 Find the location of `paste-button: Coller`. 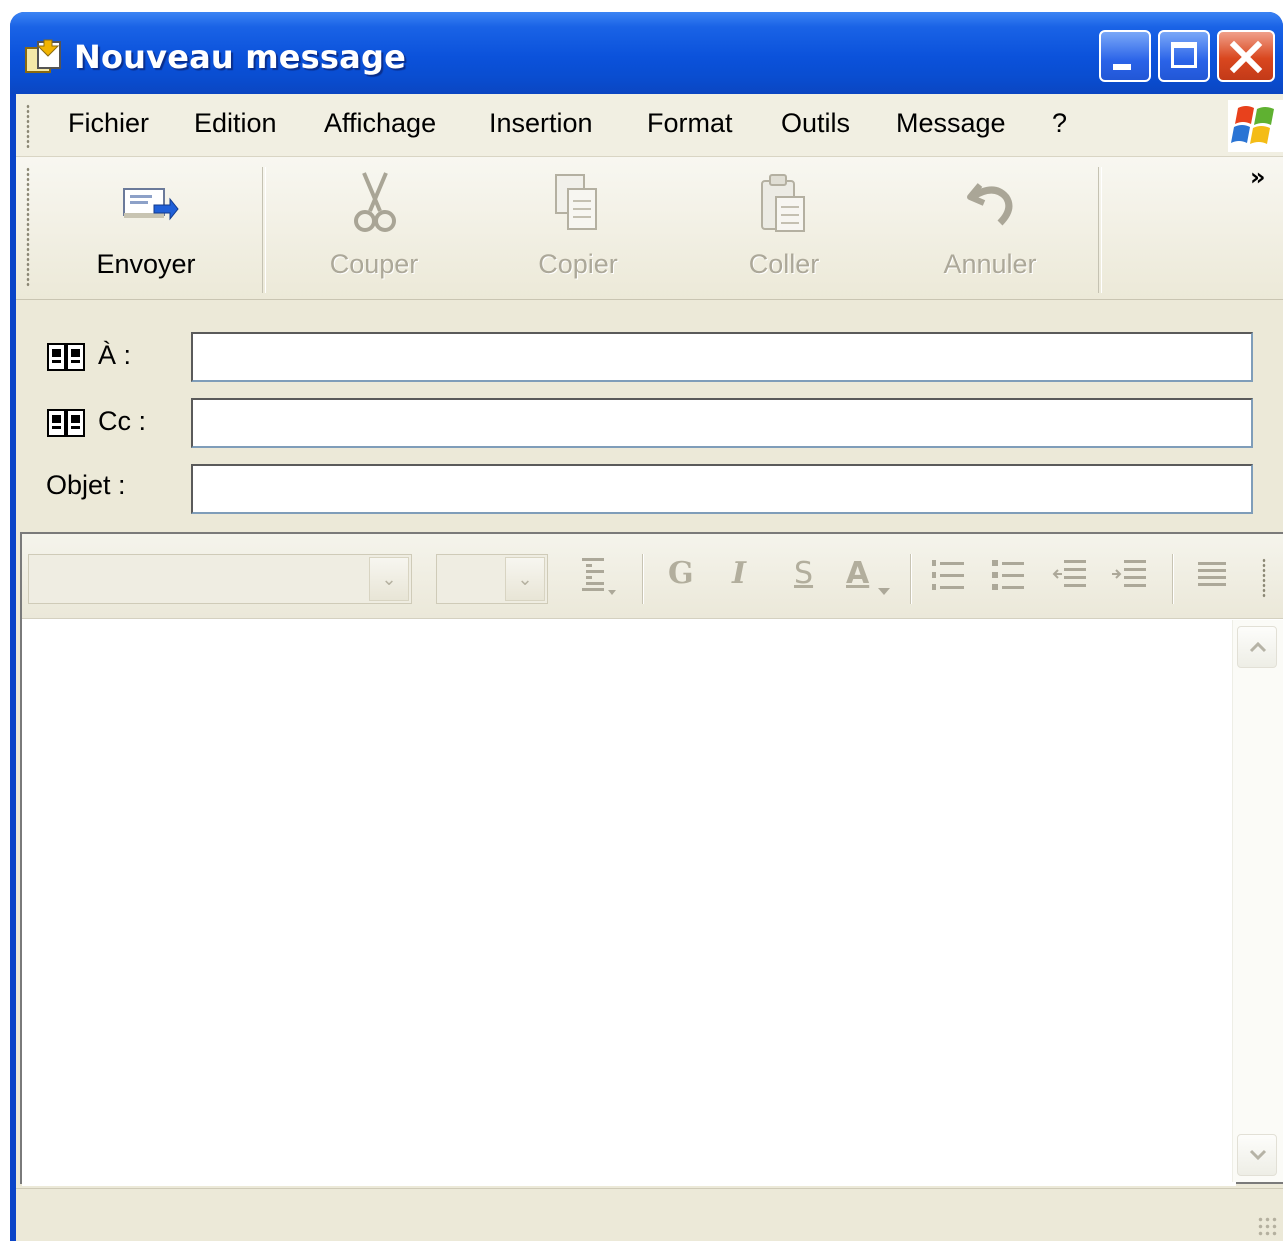

paste-button: Coller is located at coordinates (784, 228).